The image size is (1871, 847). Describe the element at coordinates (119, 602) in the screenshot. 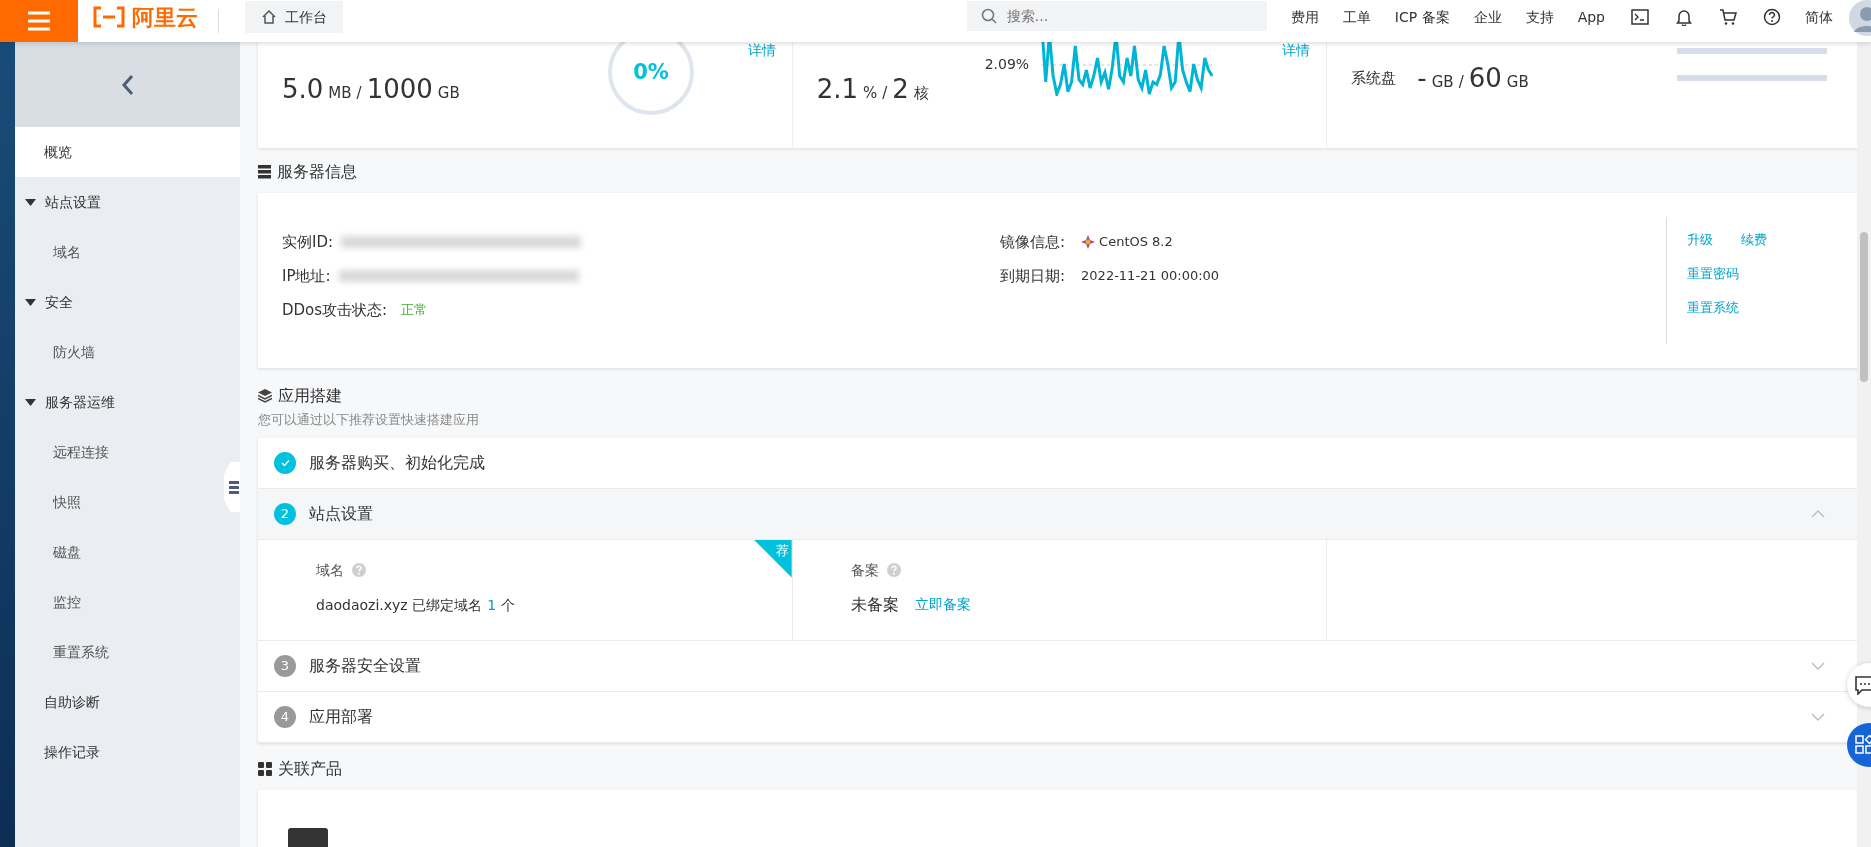

I see `sidebar-item: 监控` at that location.